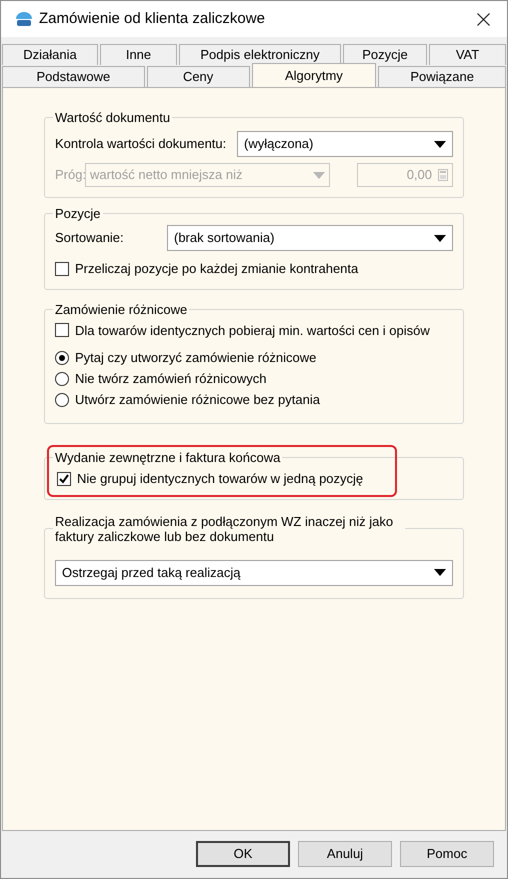 This screenshot has width=508, height=879. Describe the element at coordinates (170, 379) in the screenshot. I see `radio-label: Nie twórz zamówień różnicowych` at that location.